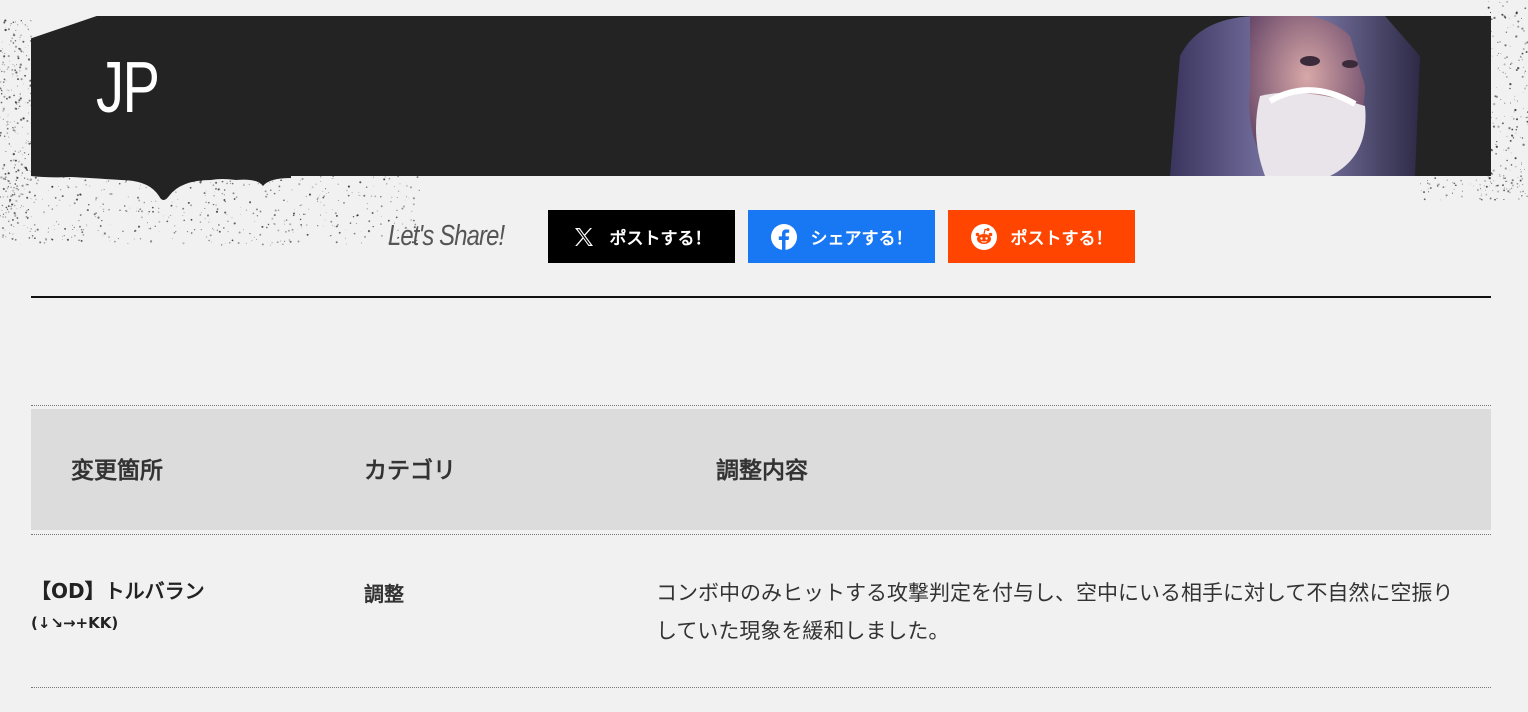  Describe the element at coordinates (584, 237) in the screenshot. I see `x-logo-icon` at that location.